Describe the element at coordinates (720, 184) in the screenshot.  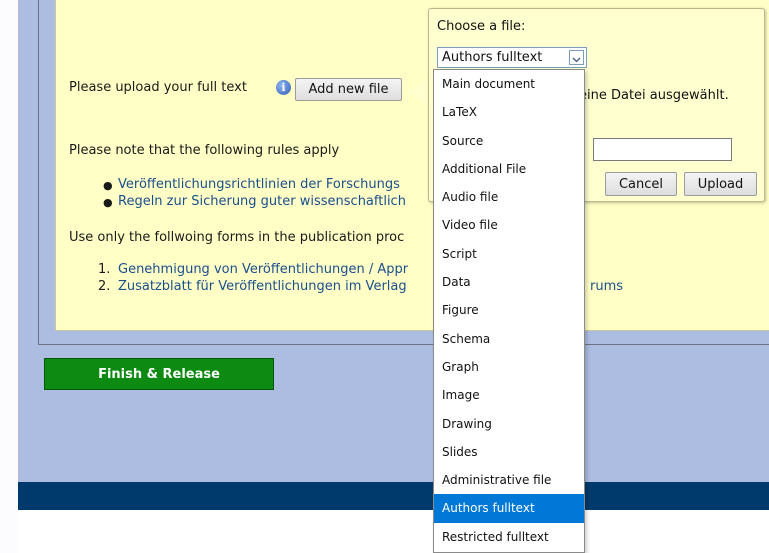
I see `upload-button: Upload` at that location.